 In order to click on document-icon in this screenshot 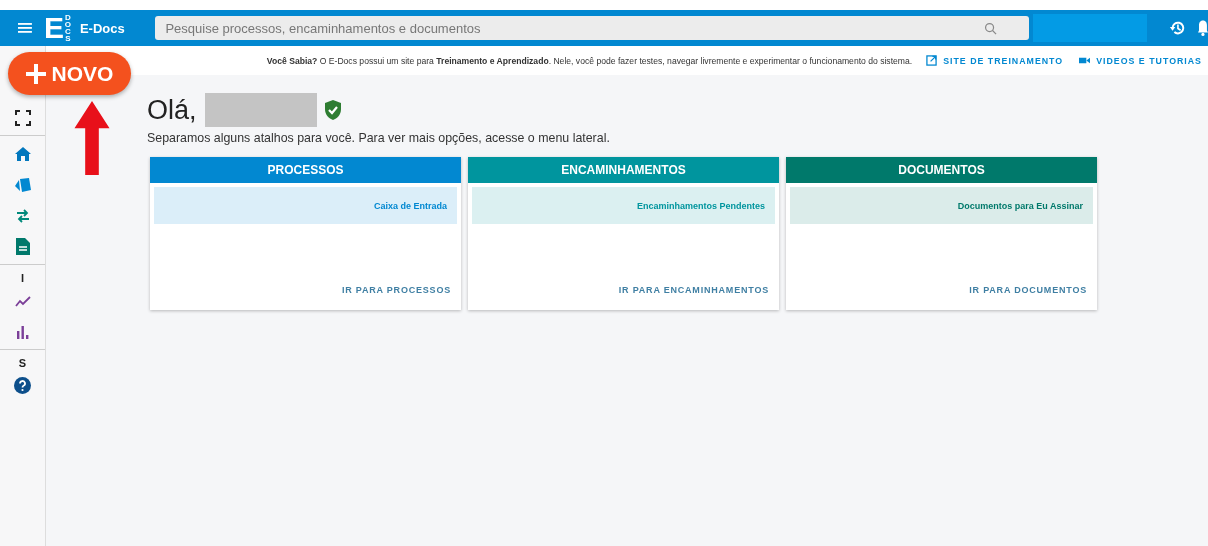, I will do `click(22, 246)`.